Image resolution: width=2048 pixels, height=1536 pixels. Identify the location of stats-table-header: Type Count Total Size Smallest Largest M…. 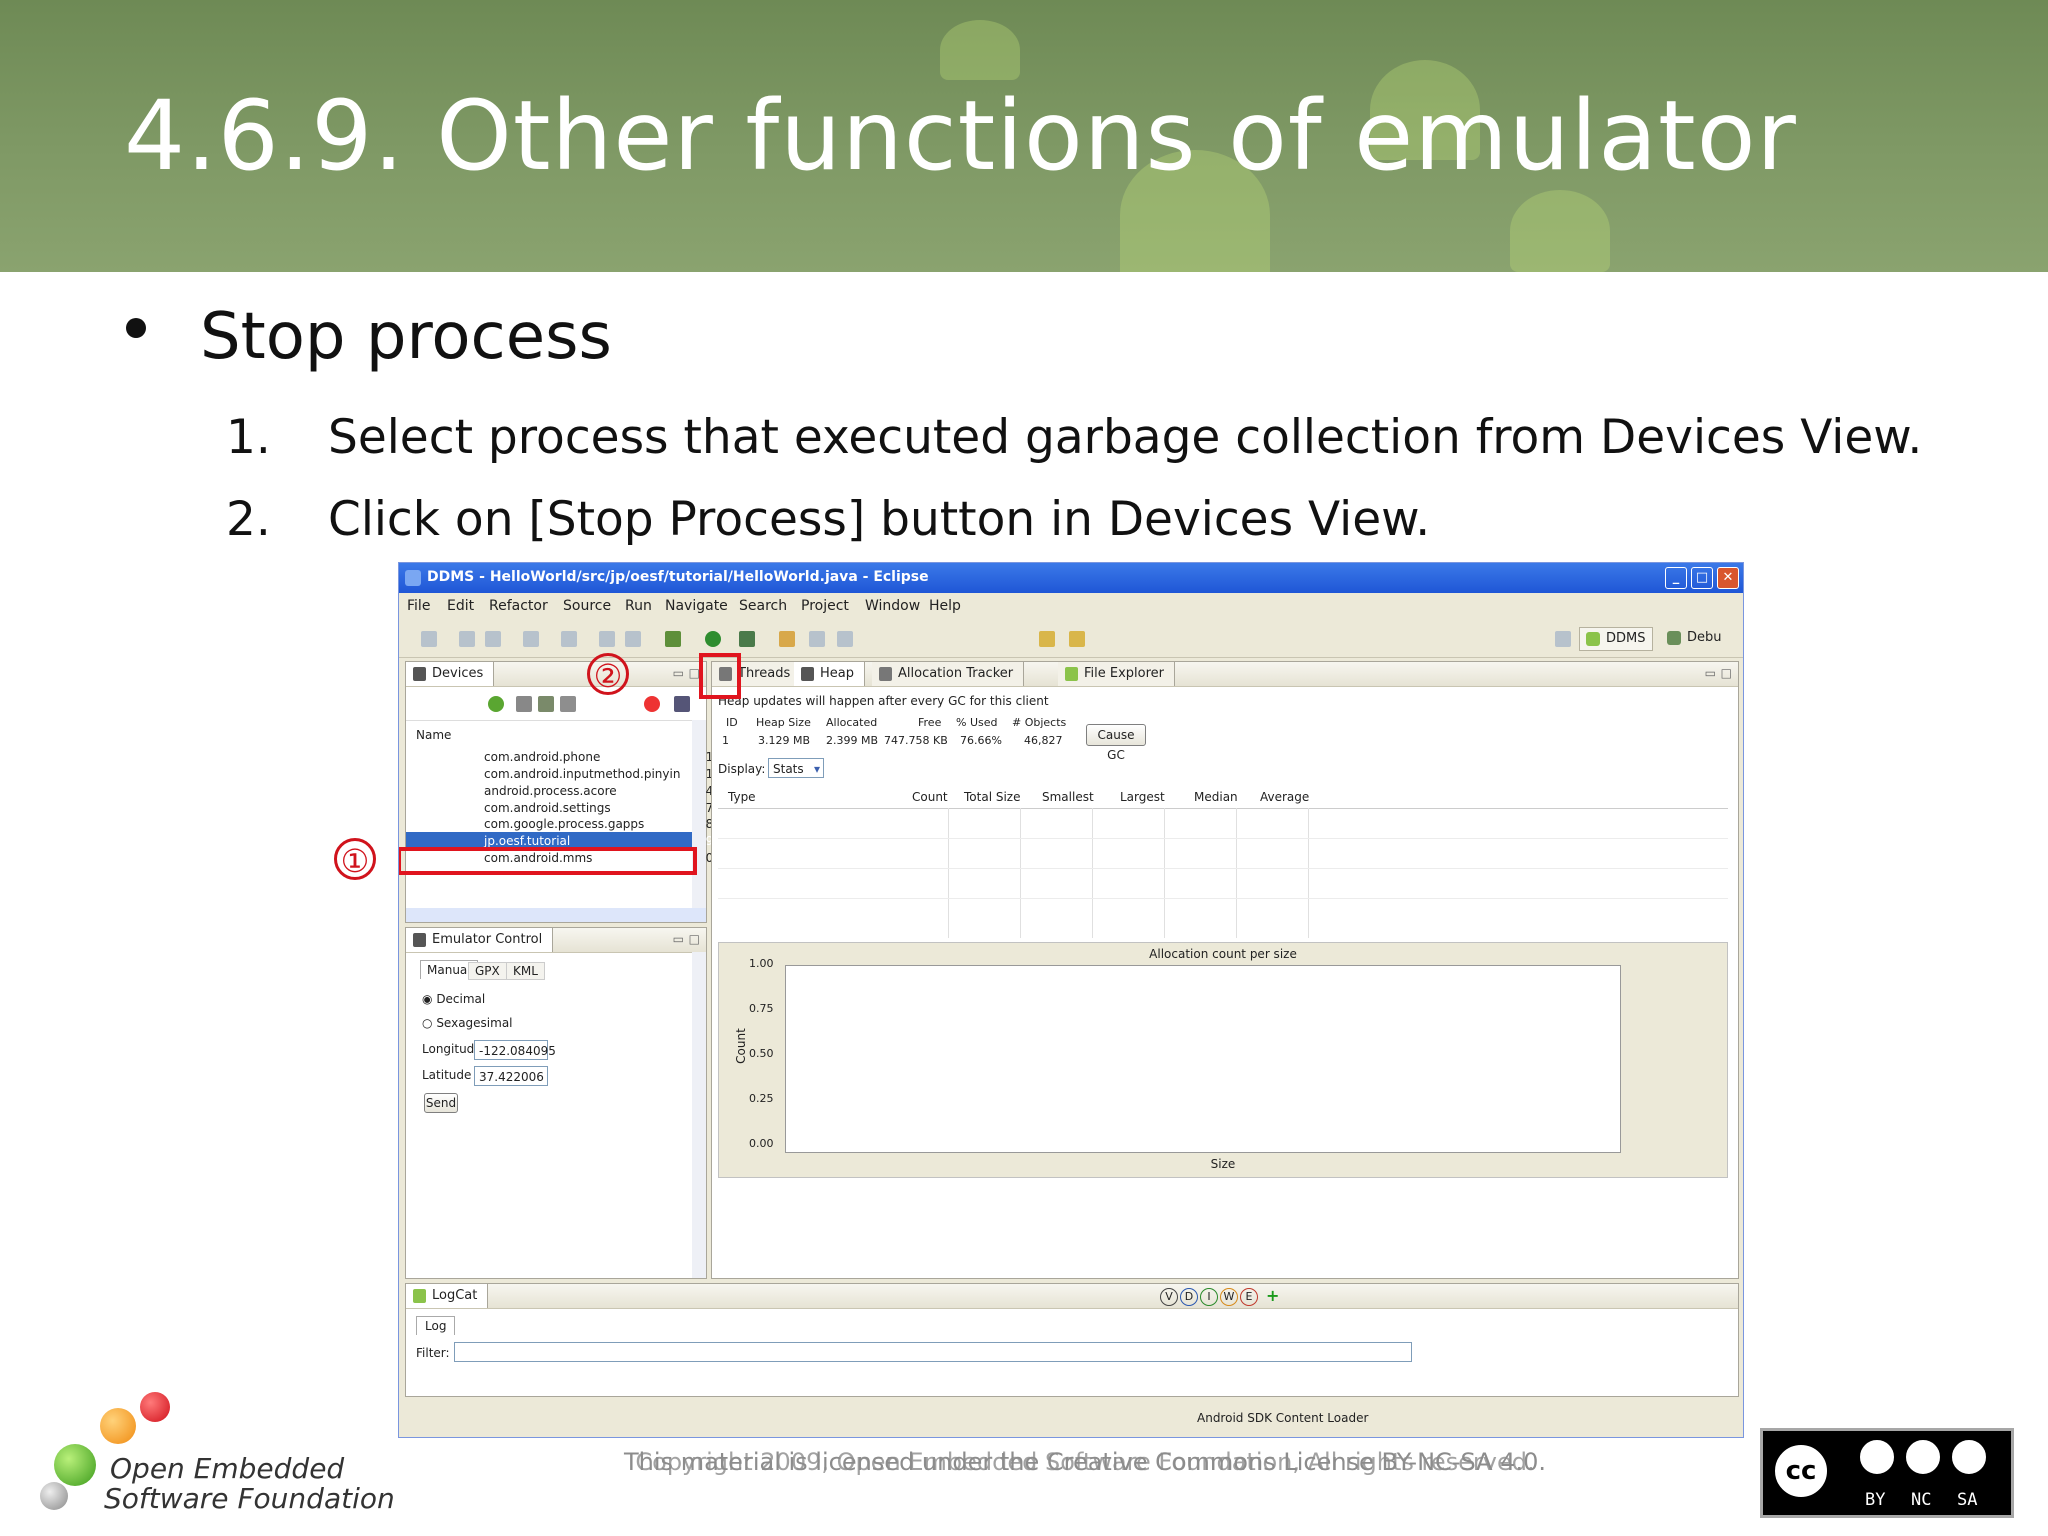
(1223, 797).